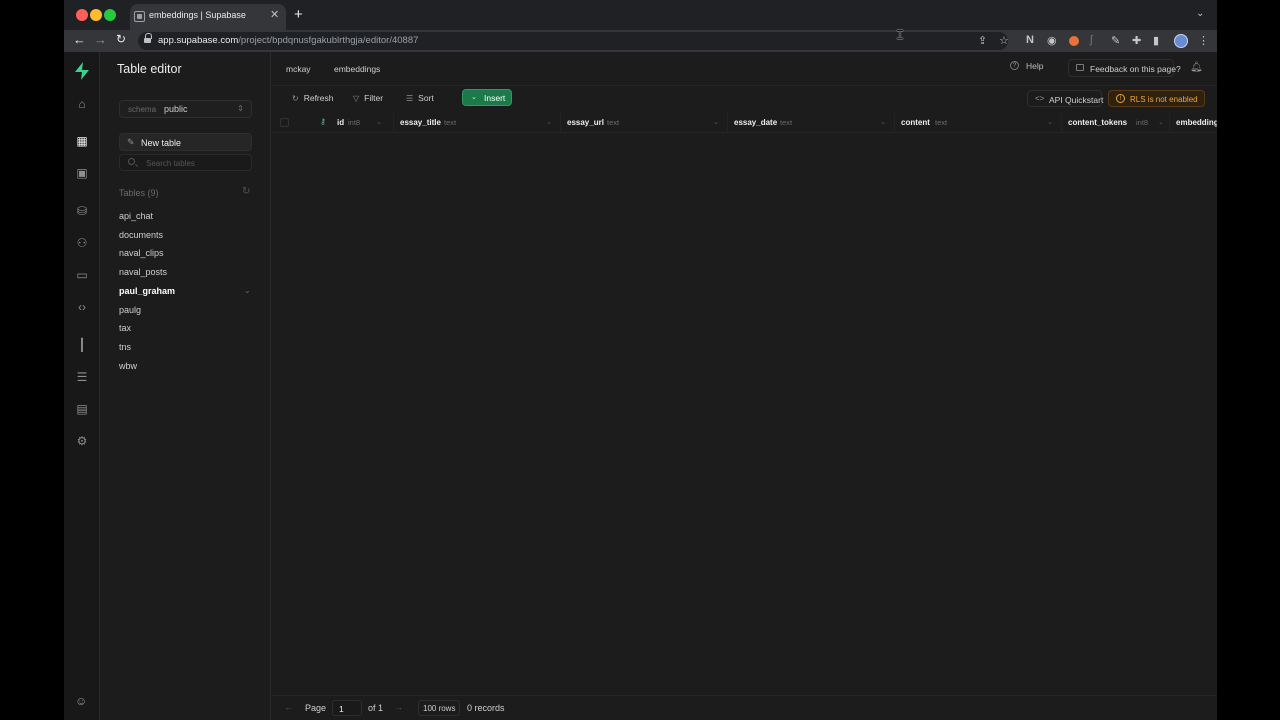 The width and height of the screenshot is (1280, 720). What do you see at coordinates (312, 100) in the screenshot?
I see `refresh-button: ↻ Refresh` at bounding box center [312, 100].